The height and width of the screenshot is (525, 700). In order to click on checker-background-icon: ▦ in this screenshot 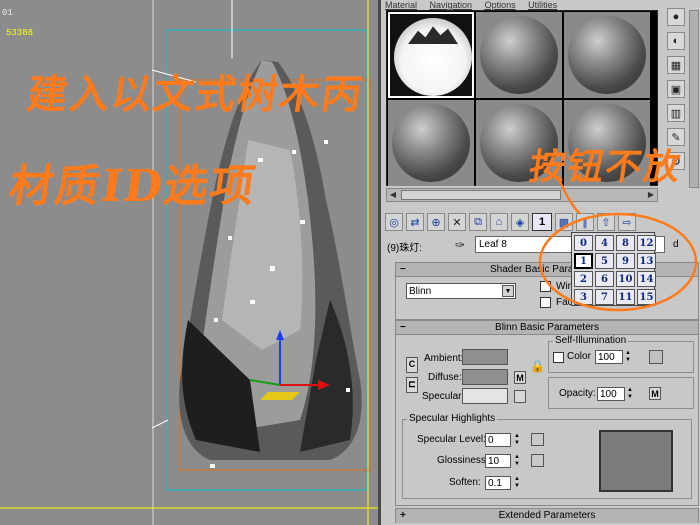, I will do `click(676, 65)`.